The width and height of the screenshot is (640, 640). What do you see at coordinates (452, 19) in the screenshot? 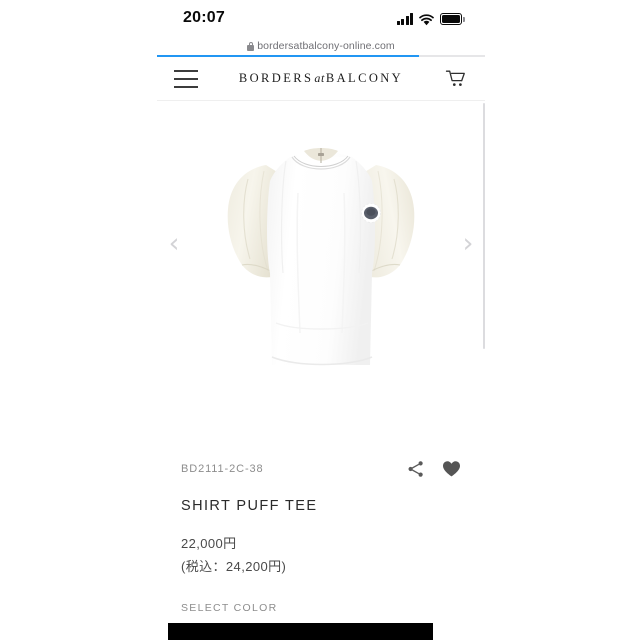
I see `battery-full-icon` at bounding box center [452, 19].